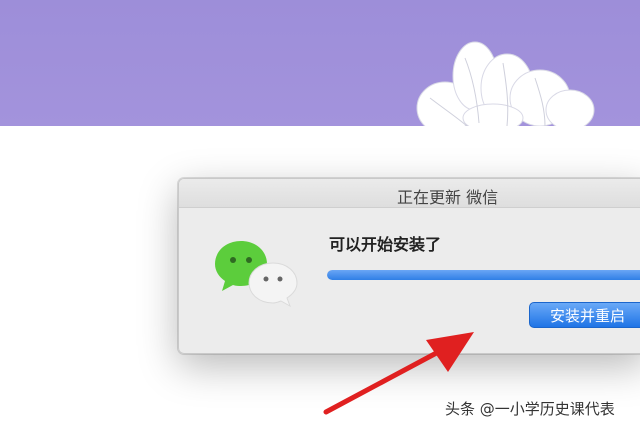 The image size is (640, 431). What do you see at coordinates (448, 197) in the screenshot?
I see `dialog-title: 正在更新 微信` at bounding box center [448, 197].